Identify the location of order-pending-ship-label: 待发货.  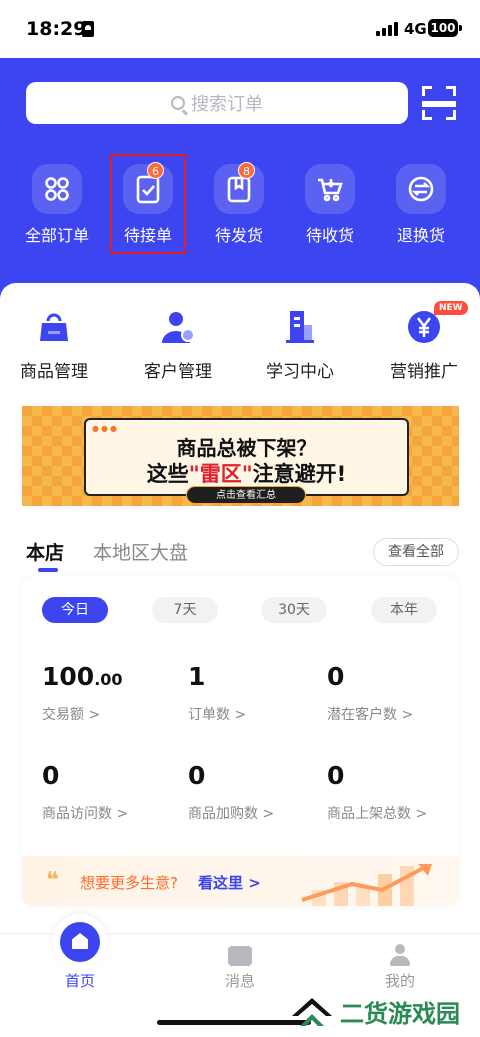
(238, 235).